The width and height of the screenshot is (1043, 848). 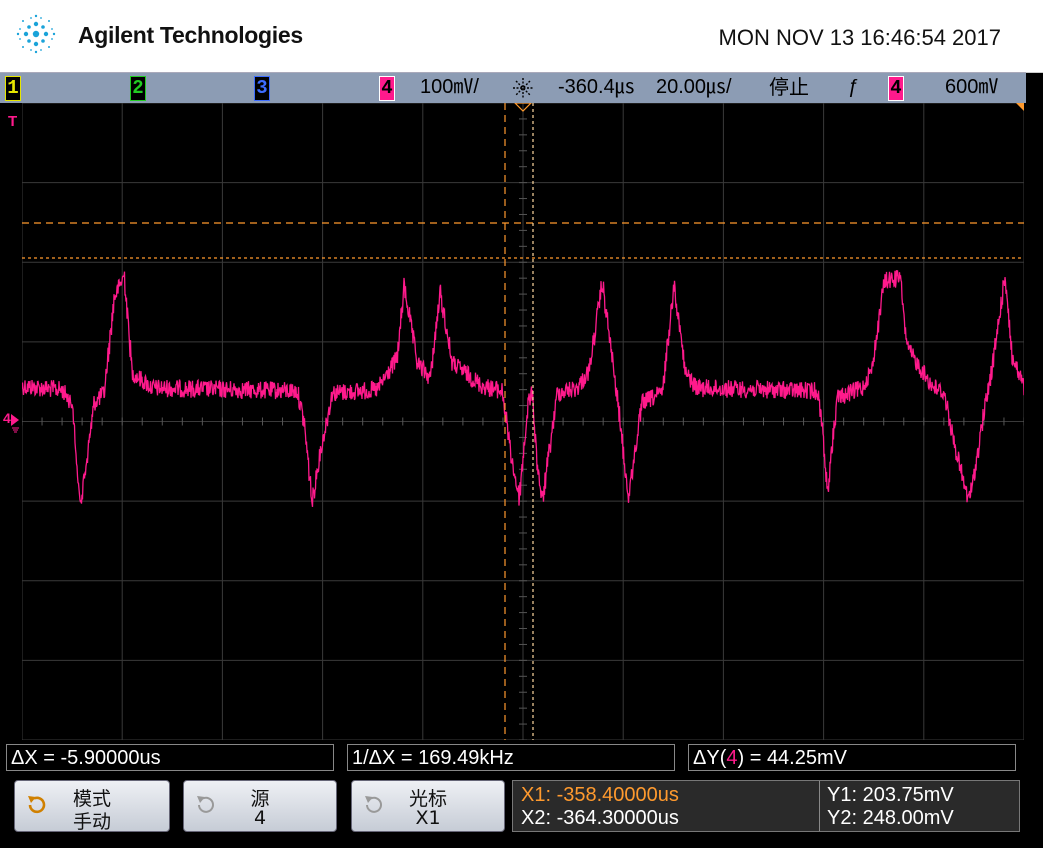 What do you see at coordinates (387, 88) in the screenshot?
I see `channel-4-indicator: 4` at bounding box center [387, 88].